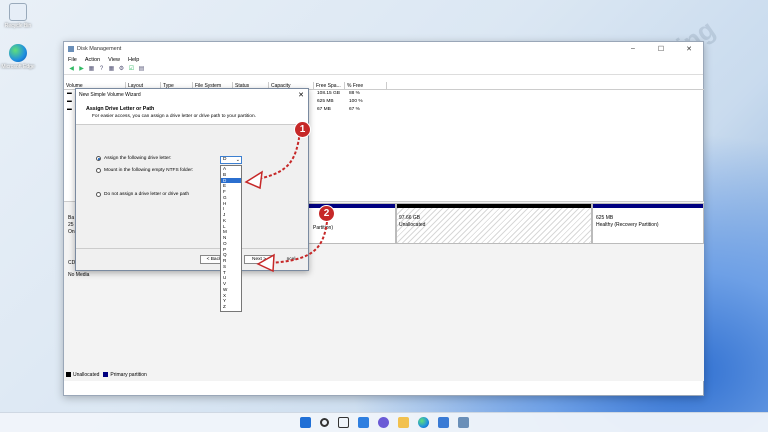  I want to click on minimize-button: –, so click(633, 49).